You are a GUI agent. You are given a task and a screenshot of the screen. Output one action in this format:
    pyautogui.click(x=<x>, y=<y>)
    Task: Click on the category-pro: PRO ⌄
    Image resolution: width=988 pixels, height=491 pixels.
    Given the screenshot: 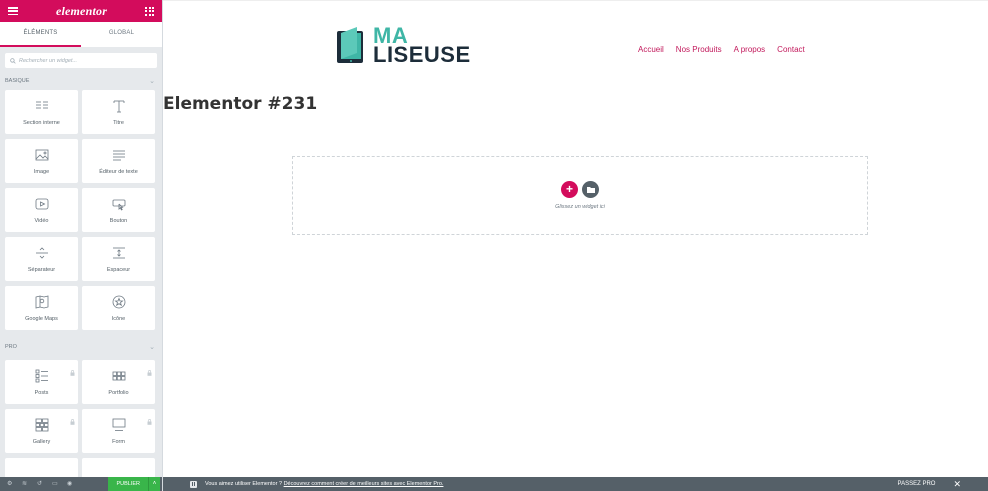 What is the action you would take?
    pyautogui.click(x=81, y=347)
    